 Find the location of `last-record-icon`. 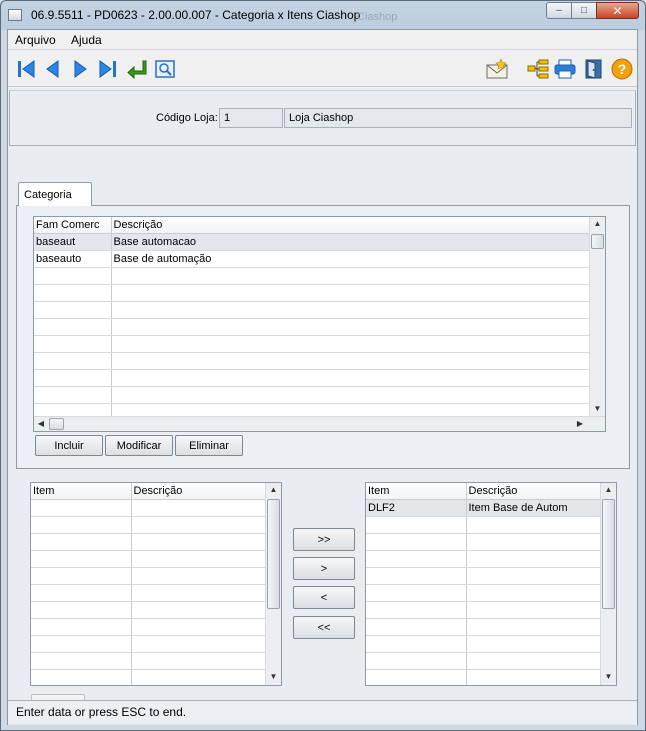

last-record-icon is located at coordinates (108, 69).